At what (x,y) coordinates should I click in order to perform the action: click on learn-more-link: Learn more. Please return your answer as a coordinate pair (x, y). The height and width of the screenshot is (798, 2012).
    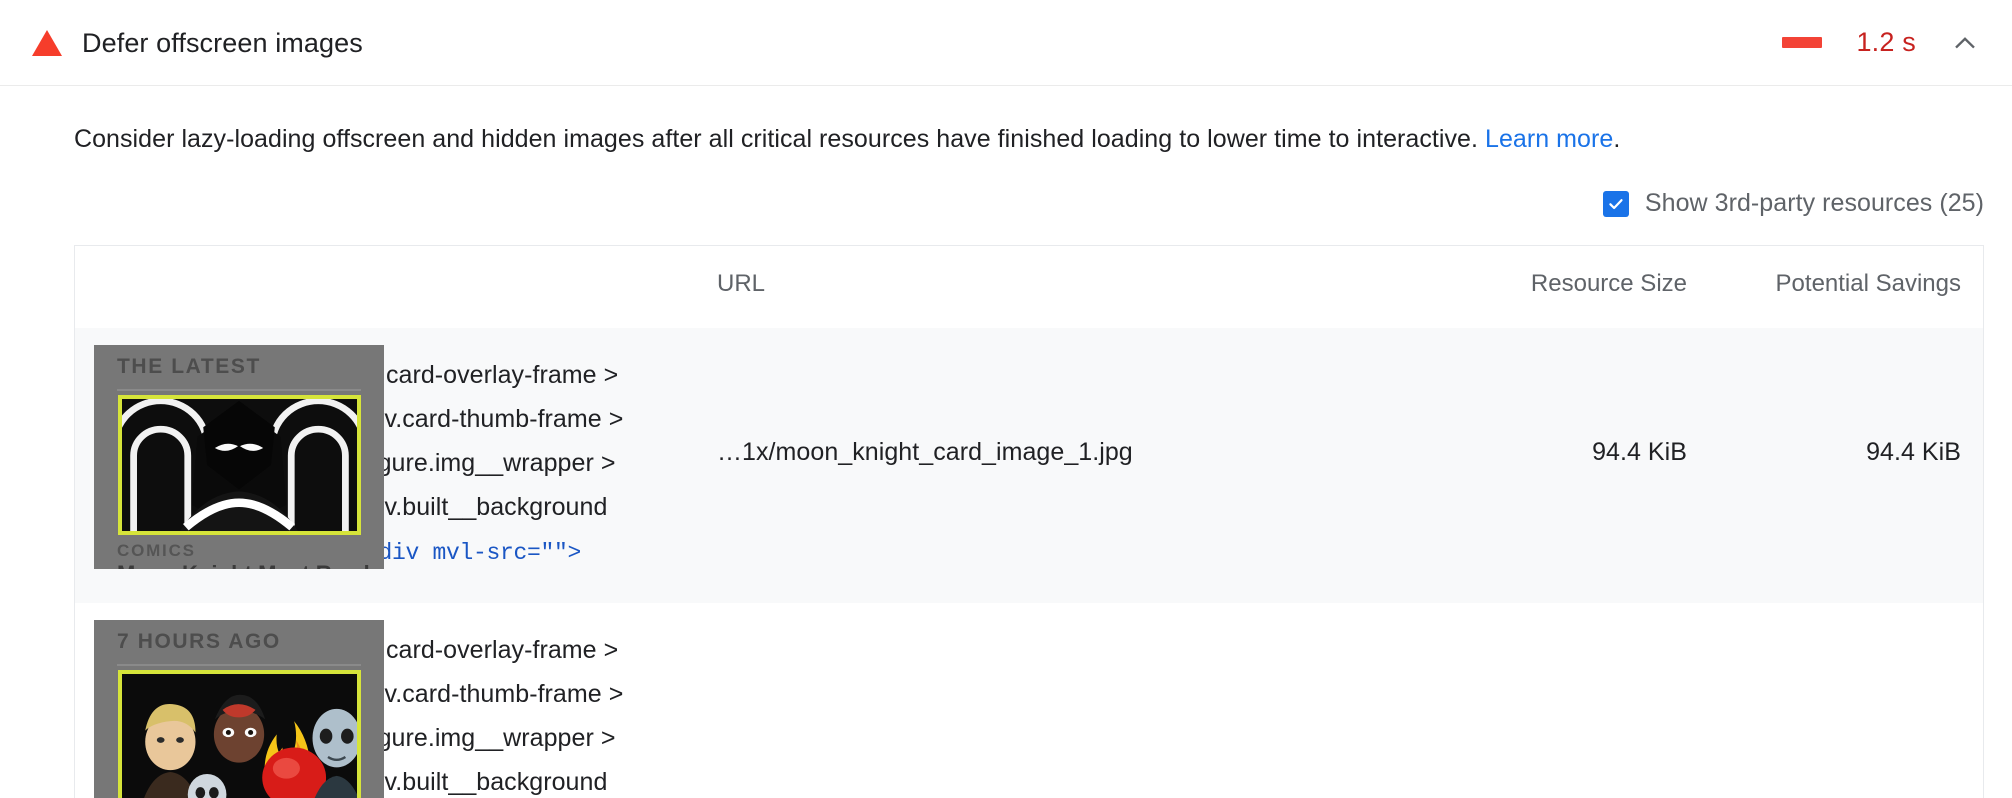
    Looking at the image, I should click on (1549, 139).